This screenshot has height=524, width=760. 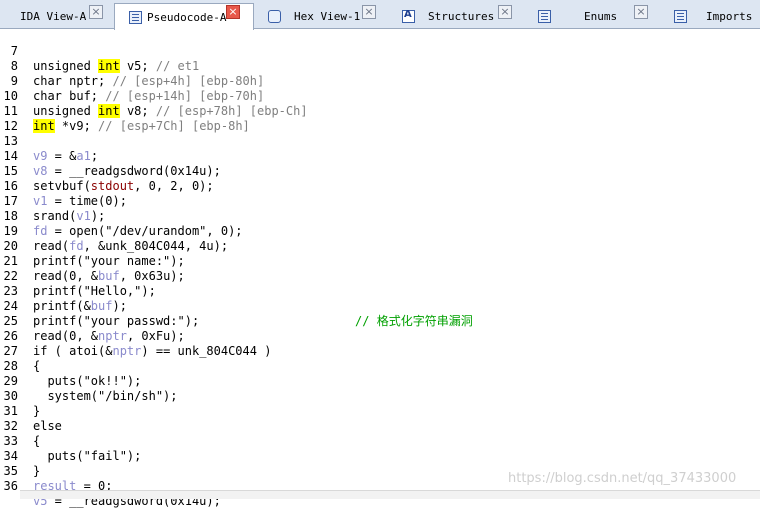 I want to click on code-line: 9 char buf; // [esp+14h] [ebp-70h], so click(x=132, y=81).